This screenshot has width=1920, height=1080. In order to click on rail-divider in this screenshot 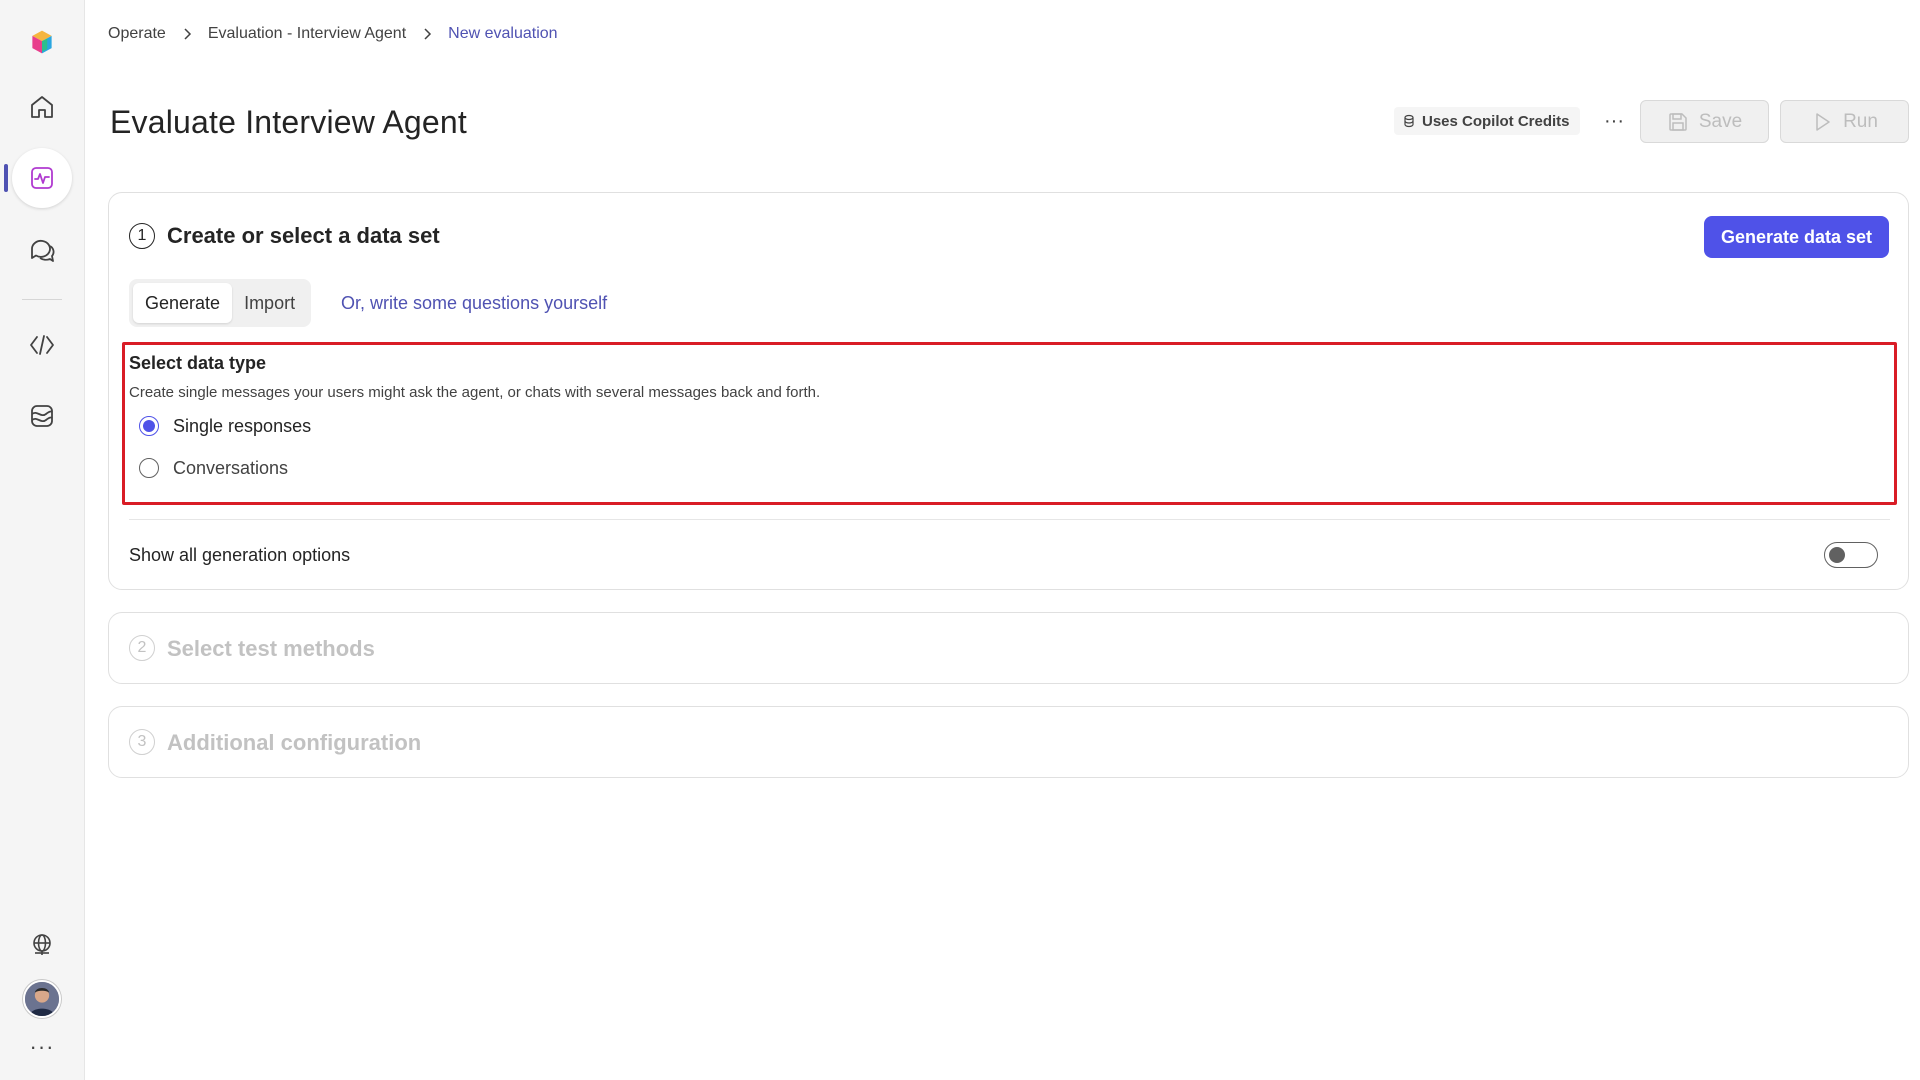, I will do `click(42, 299)`.